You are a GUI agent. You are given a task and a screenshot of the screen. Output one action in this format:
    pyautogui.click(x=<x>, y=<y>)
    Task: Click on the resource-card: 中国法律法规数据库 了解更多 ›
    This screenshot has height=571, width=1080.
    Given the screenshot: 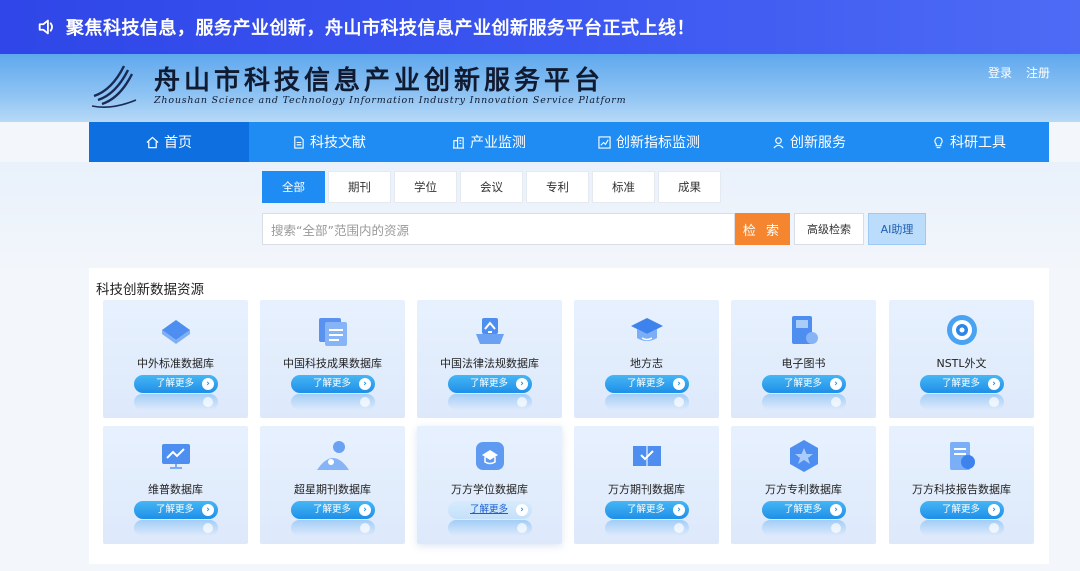 What is the action you would take?
    pyautogui.click(x=489, y=359)
    